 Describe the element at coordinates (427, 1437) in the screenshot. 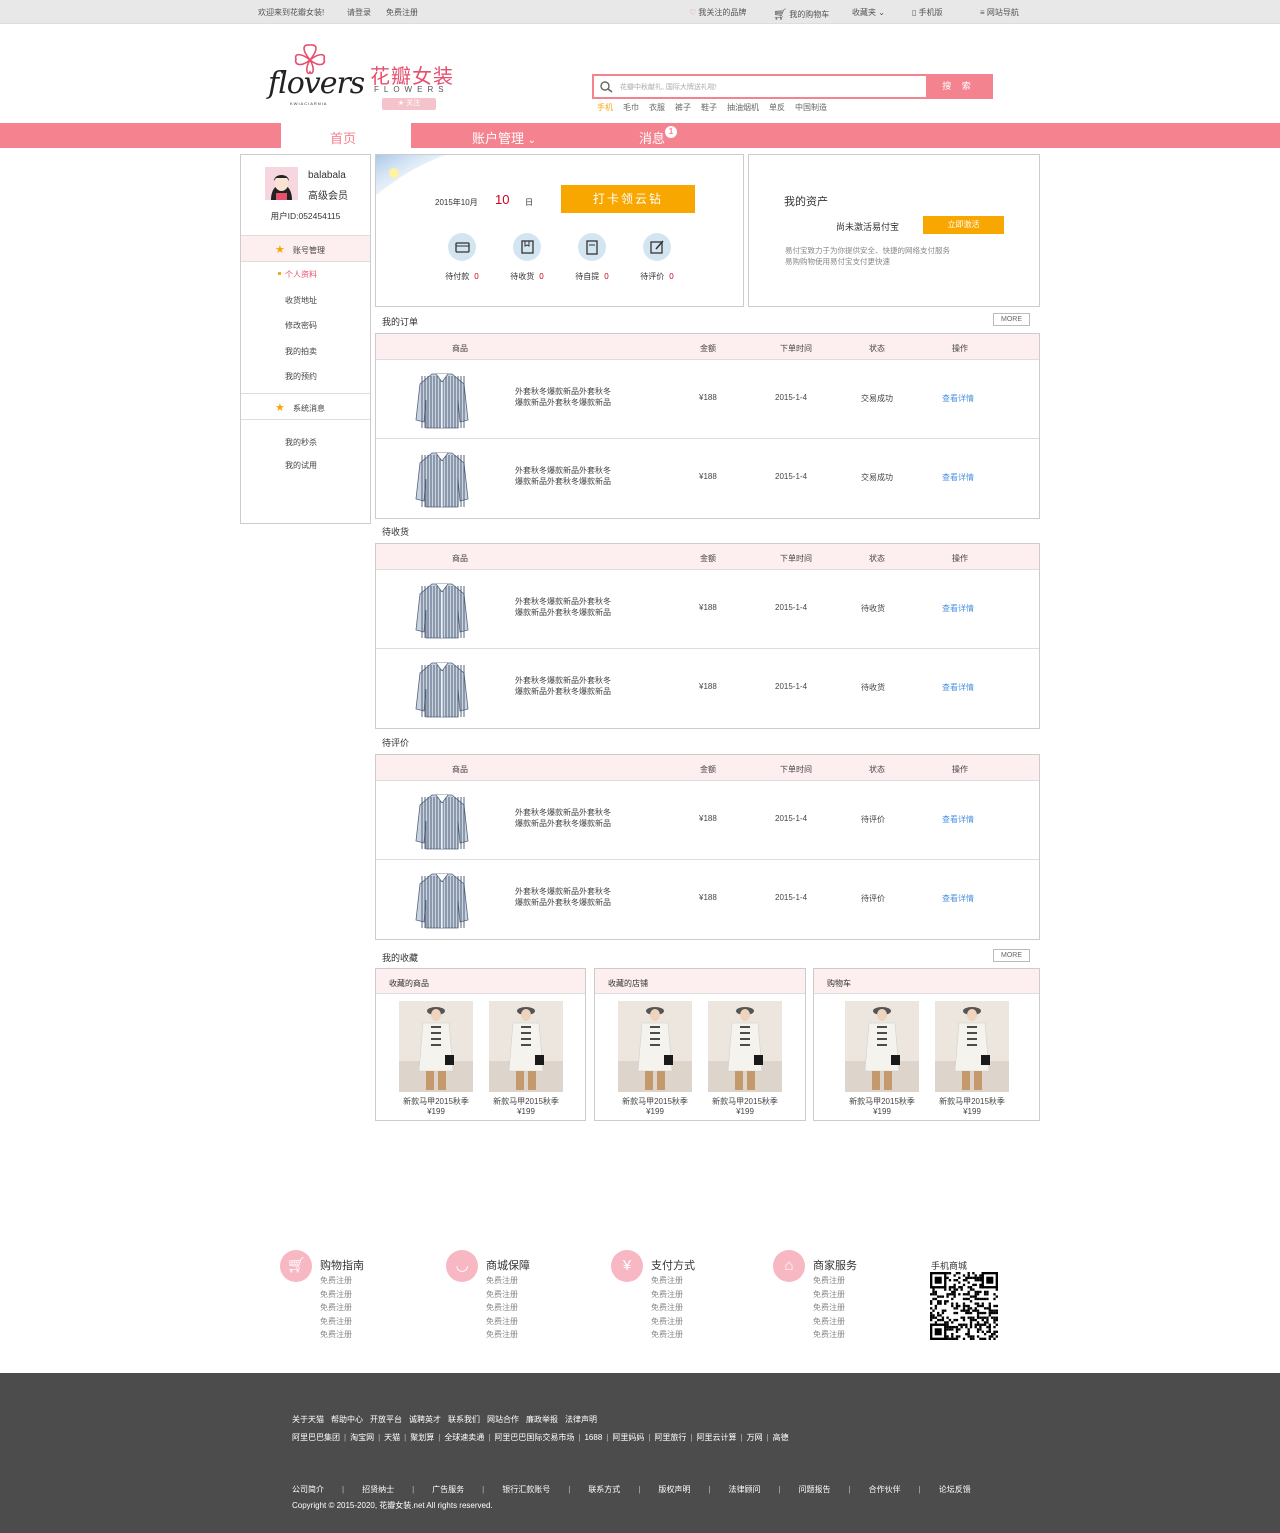

I see `footer-link: 聚划算` at that location.